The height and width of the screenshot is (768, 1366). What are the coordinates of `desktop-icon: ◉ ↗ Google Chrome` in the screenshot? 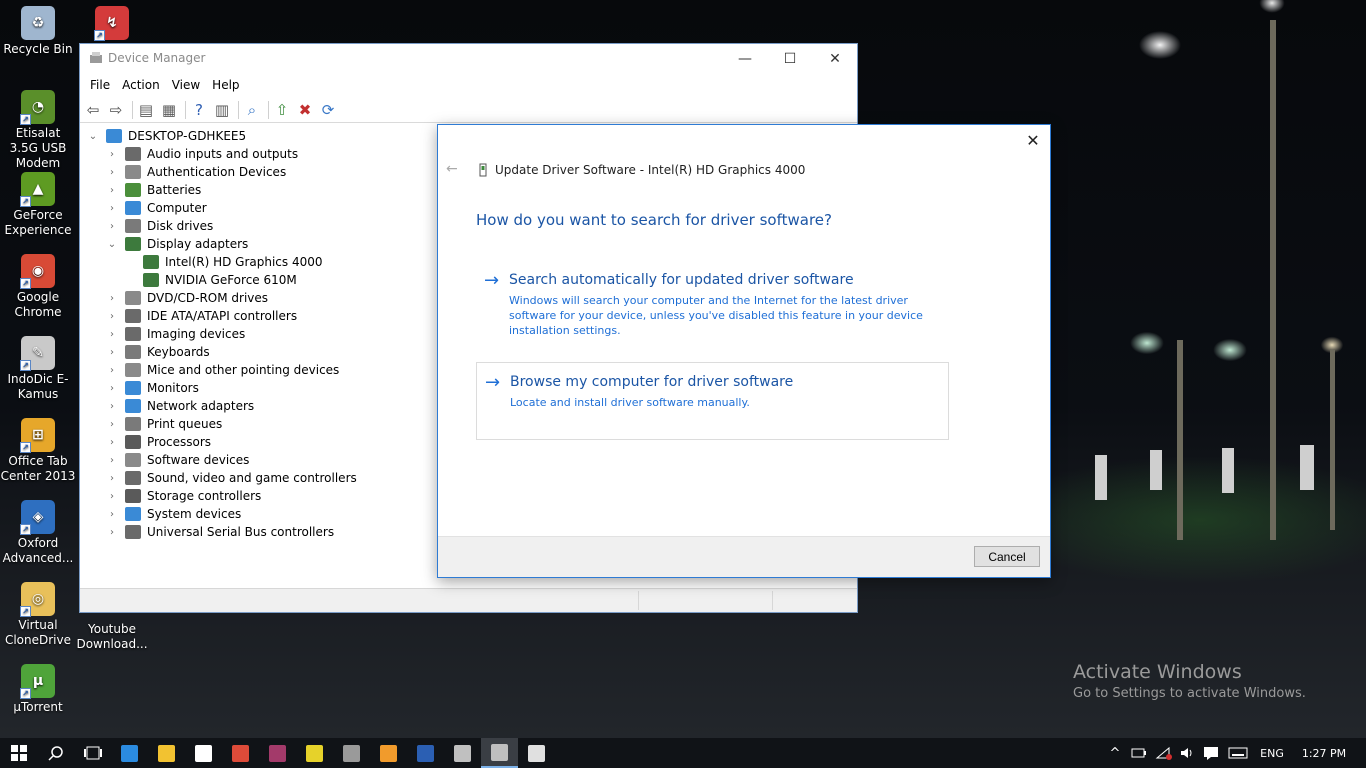 It's located at (38, 287).